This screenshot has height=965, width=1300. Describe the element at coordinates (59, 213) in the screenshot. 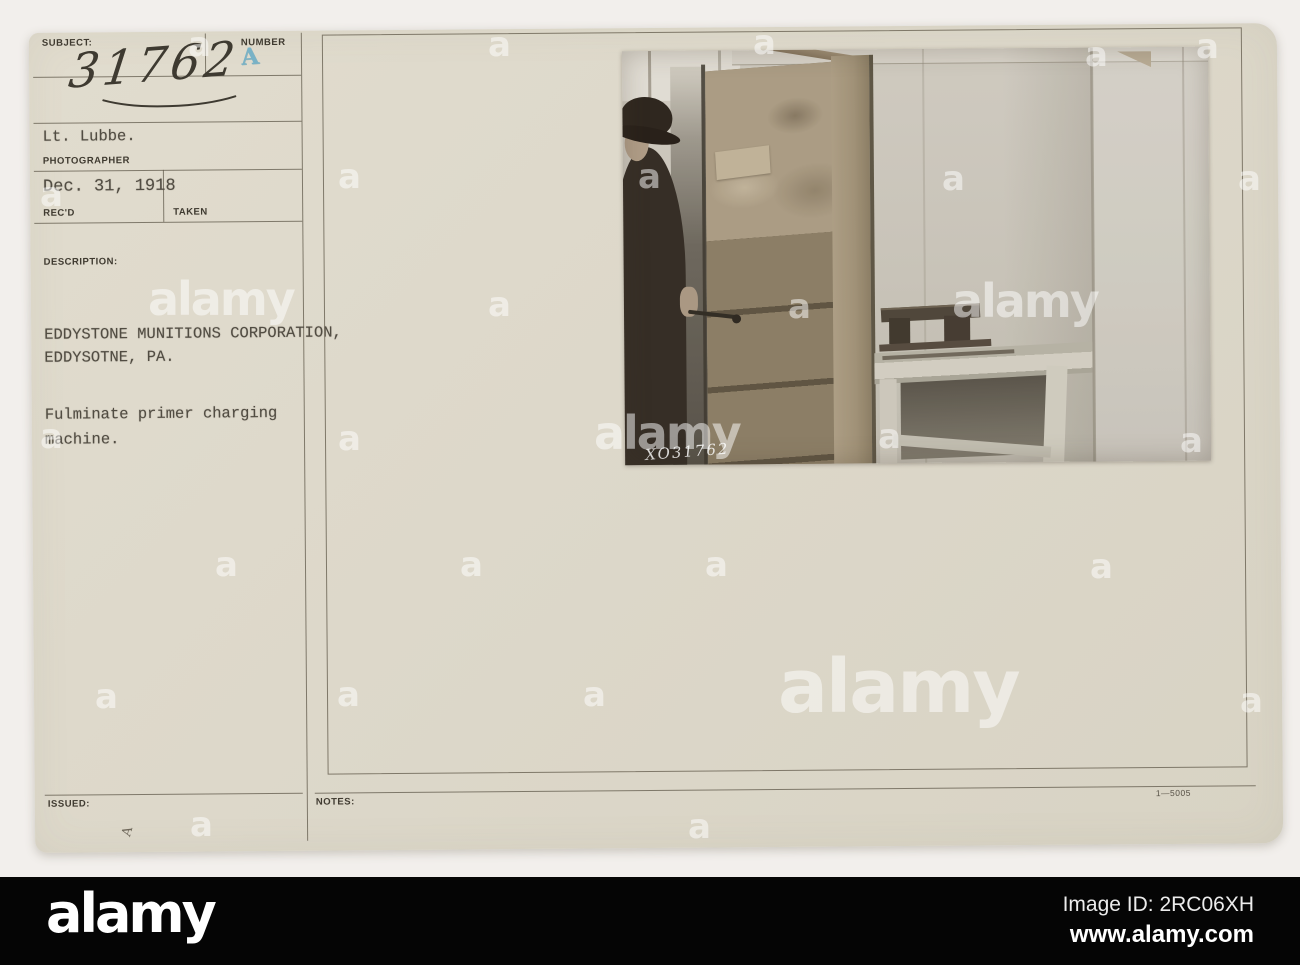

I see `recd-label: REC'D` at that location.